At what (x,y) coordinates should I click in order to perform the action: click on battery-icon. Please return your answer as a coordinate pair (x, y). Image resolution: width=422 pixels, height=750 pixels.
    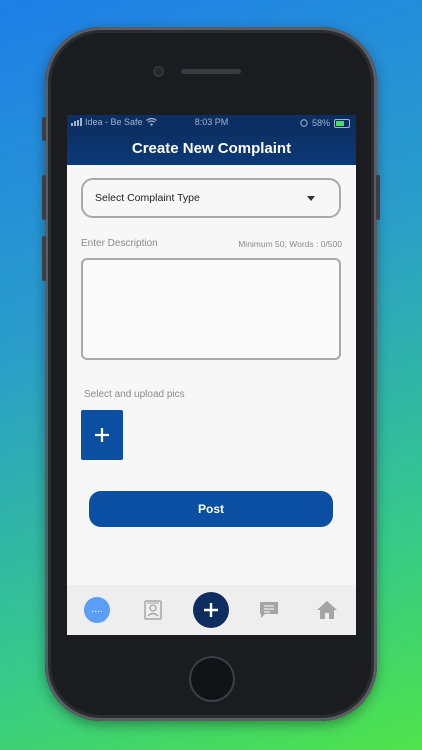
    Looking at the image, I should click on (342, 123).